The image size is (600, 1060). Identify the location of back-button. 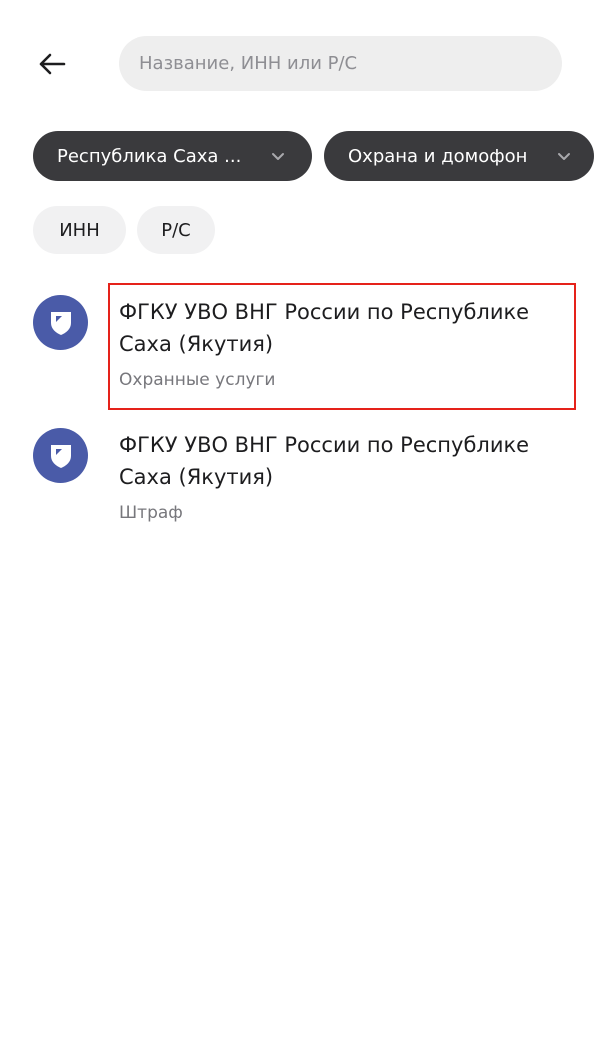
(52, 64).